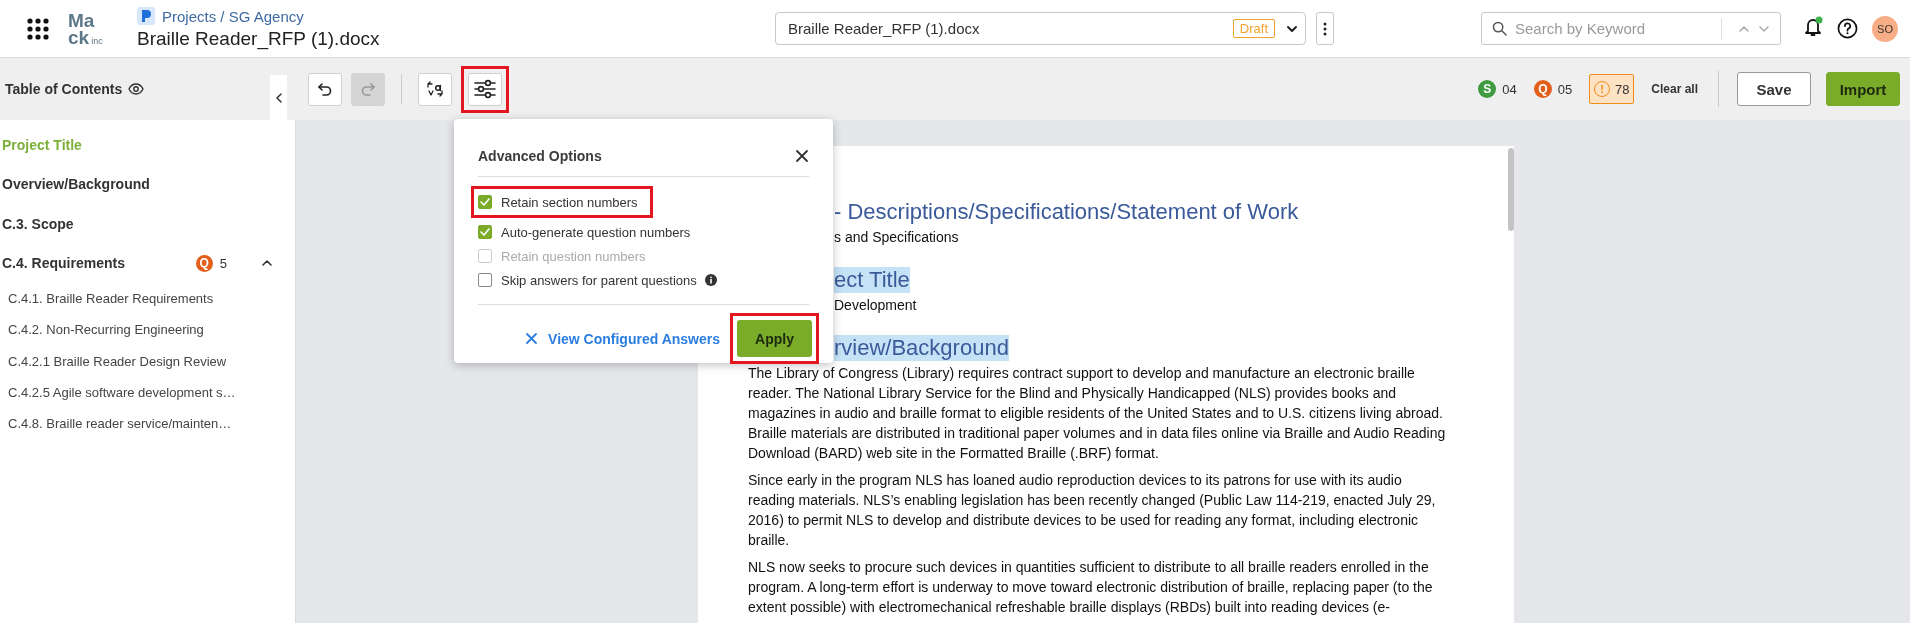 The image size is (1910, 623). What do you see at coordinates (1674, 89) in the screenshot?
I see `clear-all-link: Clear all` at bounding box center [1674, 89].